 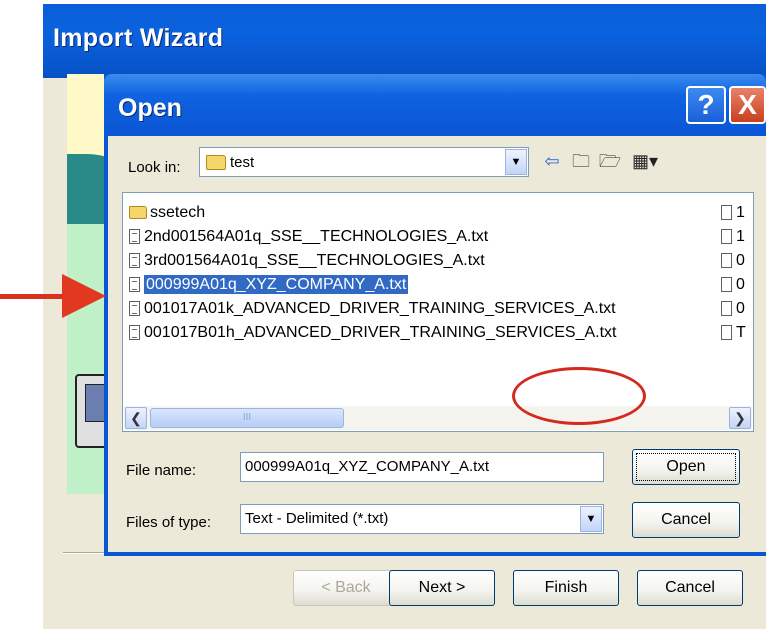 What do you see at coordinates (686, 520) in the screenshot?
I see `open-cancel-button: Cancel` at bounding box center [686, 520].